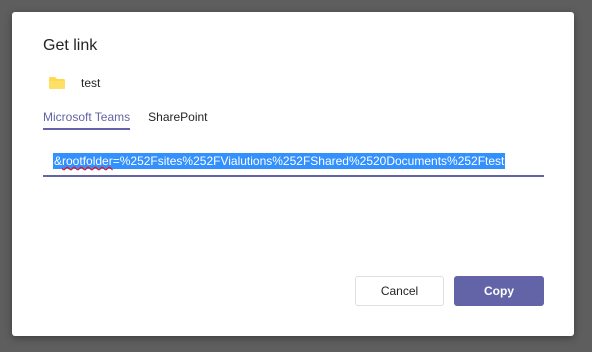  Describe the element at coordinates (87, 120) in the screenshot. I see `tab-microsoft-teams: Microsoft Teams` at that location.